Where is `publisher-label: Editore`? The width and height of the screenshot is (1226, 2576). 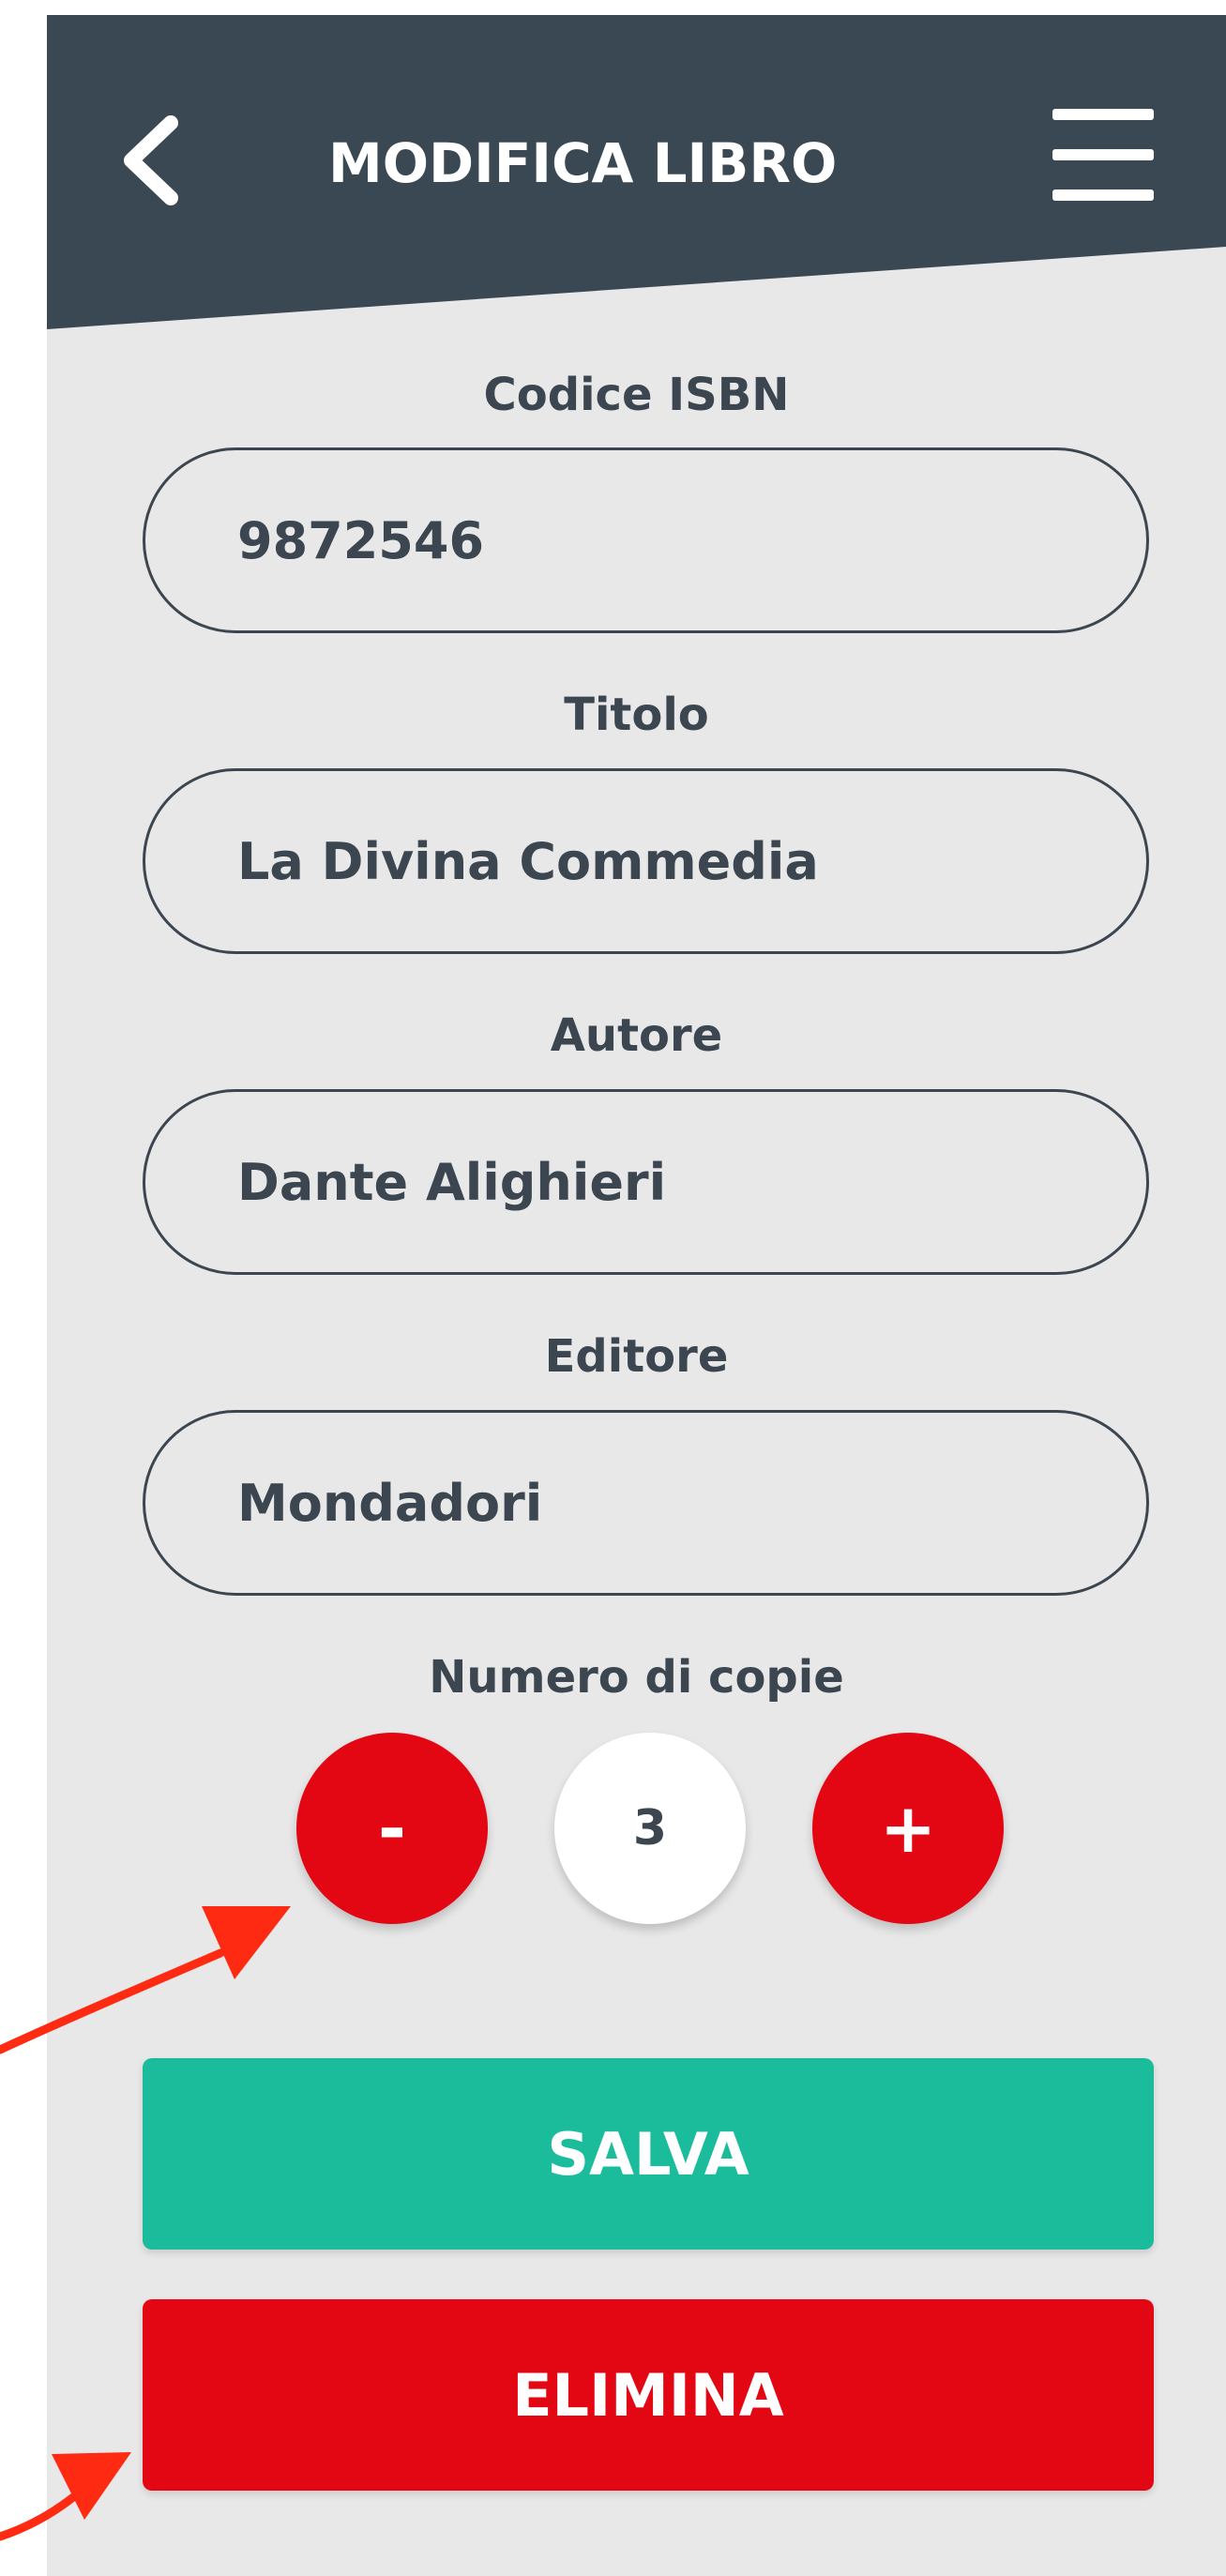 publisher-label: Editore is located at coordinates (637, 1356).